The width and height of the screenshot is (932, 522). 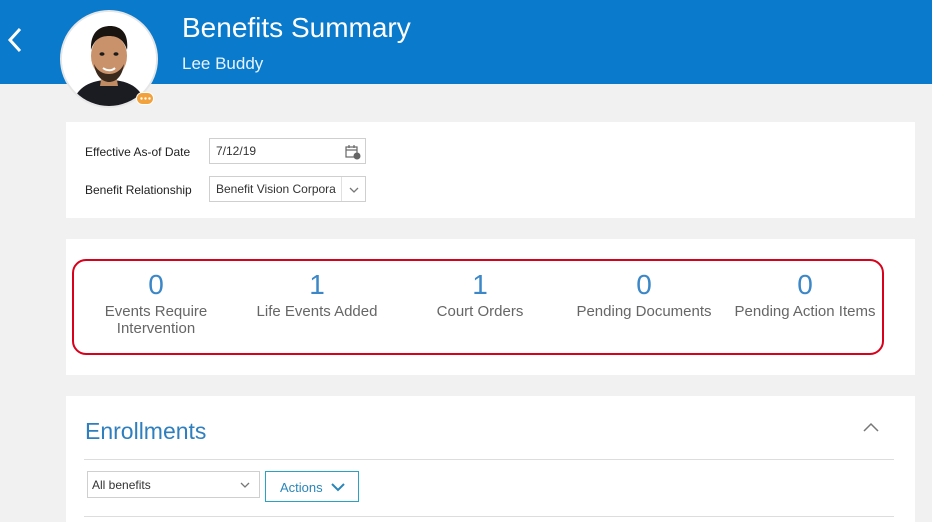 I want to click on benefits-filter-value: All benefits, so click(x=121, y=485).